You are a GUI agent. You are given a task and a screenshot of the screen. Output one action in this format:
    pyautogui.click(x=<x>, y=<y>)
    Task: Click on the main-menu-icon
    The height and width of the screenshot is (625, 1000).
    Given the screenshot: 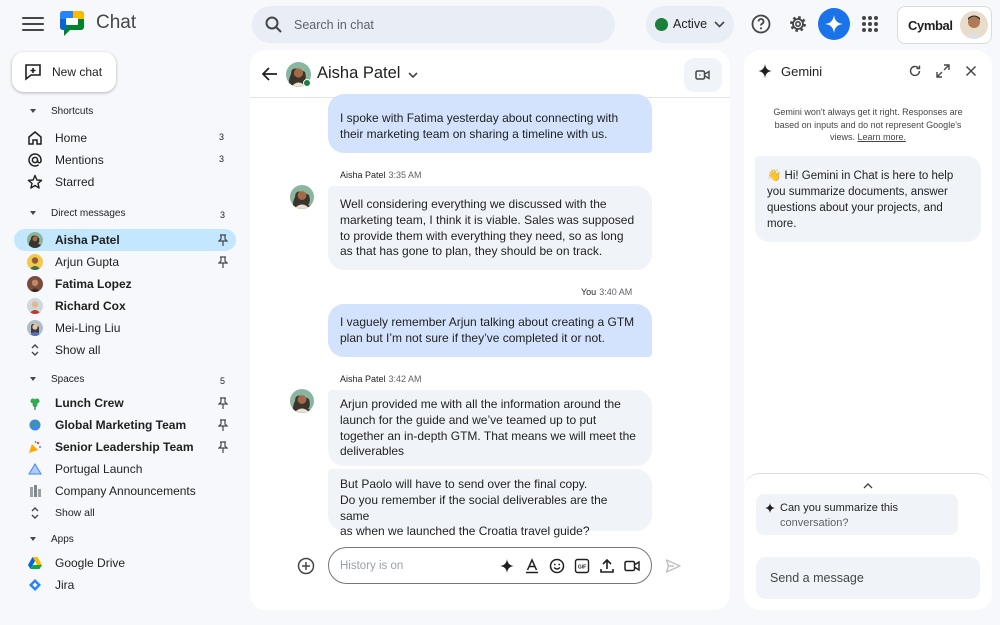 What is the action you would take?
    pyautogui.click(x=33, y=24)
    